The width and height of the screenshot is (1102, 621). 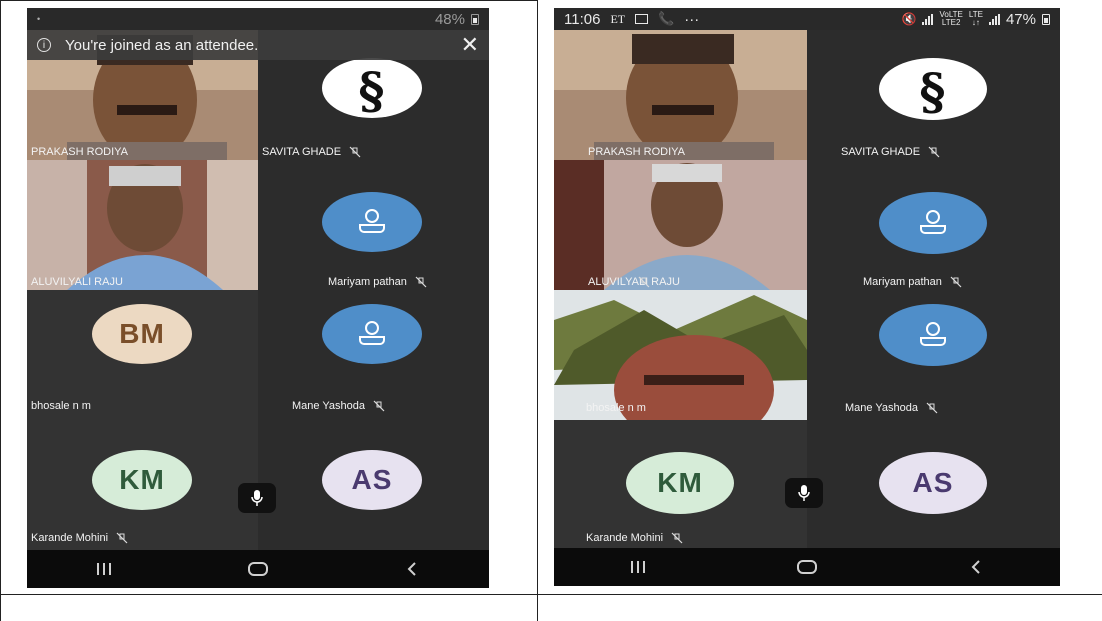 I want to click on info-icon: i, so click(x=44, y=45).